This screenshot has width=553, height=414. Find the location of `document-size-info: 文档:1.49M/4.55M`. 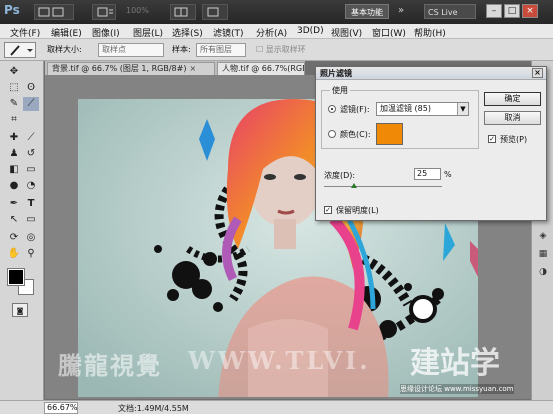

document-size-info: 文档:1.49M/4.55M is located at coordinates (153, 408).